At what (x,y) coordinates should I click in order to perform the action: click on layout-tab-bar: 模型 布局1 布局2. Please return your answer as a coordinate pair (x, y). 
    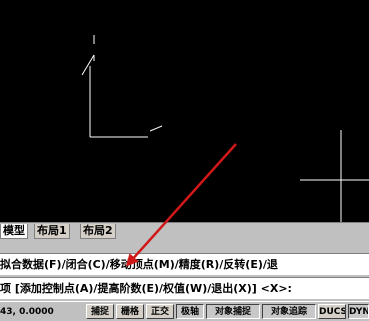
    Looking at the image, I should click on (184, 230).